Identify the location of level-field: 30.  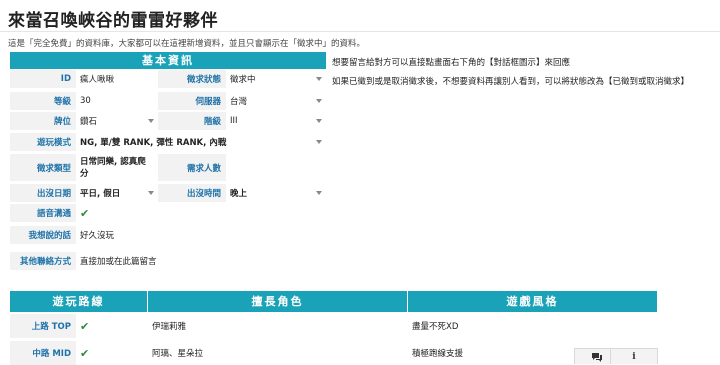
(117, 101).